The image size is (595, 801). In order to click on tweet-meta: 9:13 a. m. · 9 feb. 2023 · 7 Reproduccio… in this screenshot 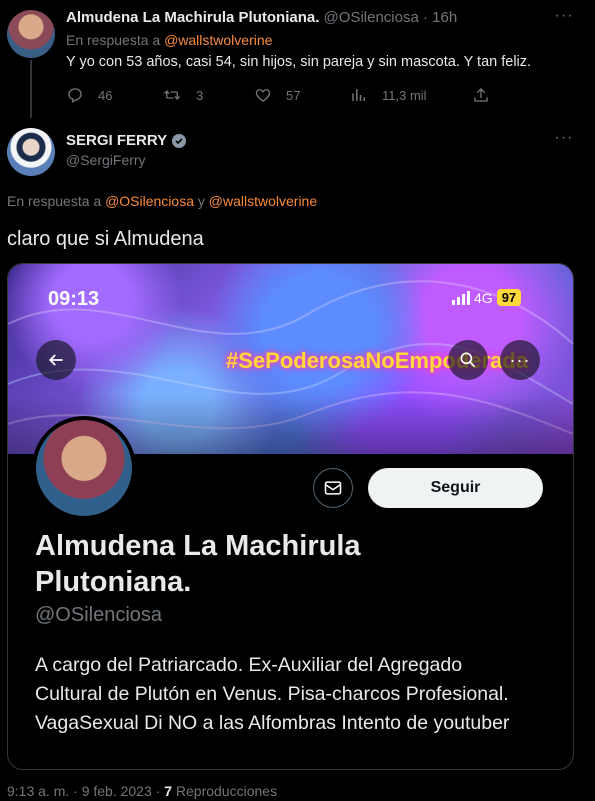, I will do `click(142, 791)`.